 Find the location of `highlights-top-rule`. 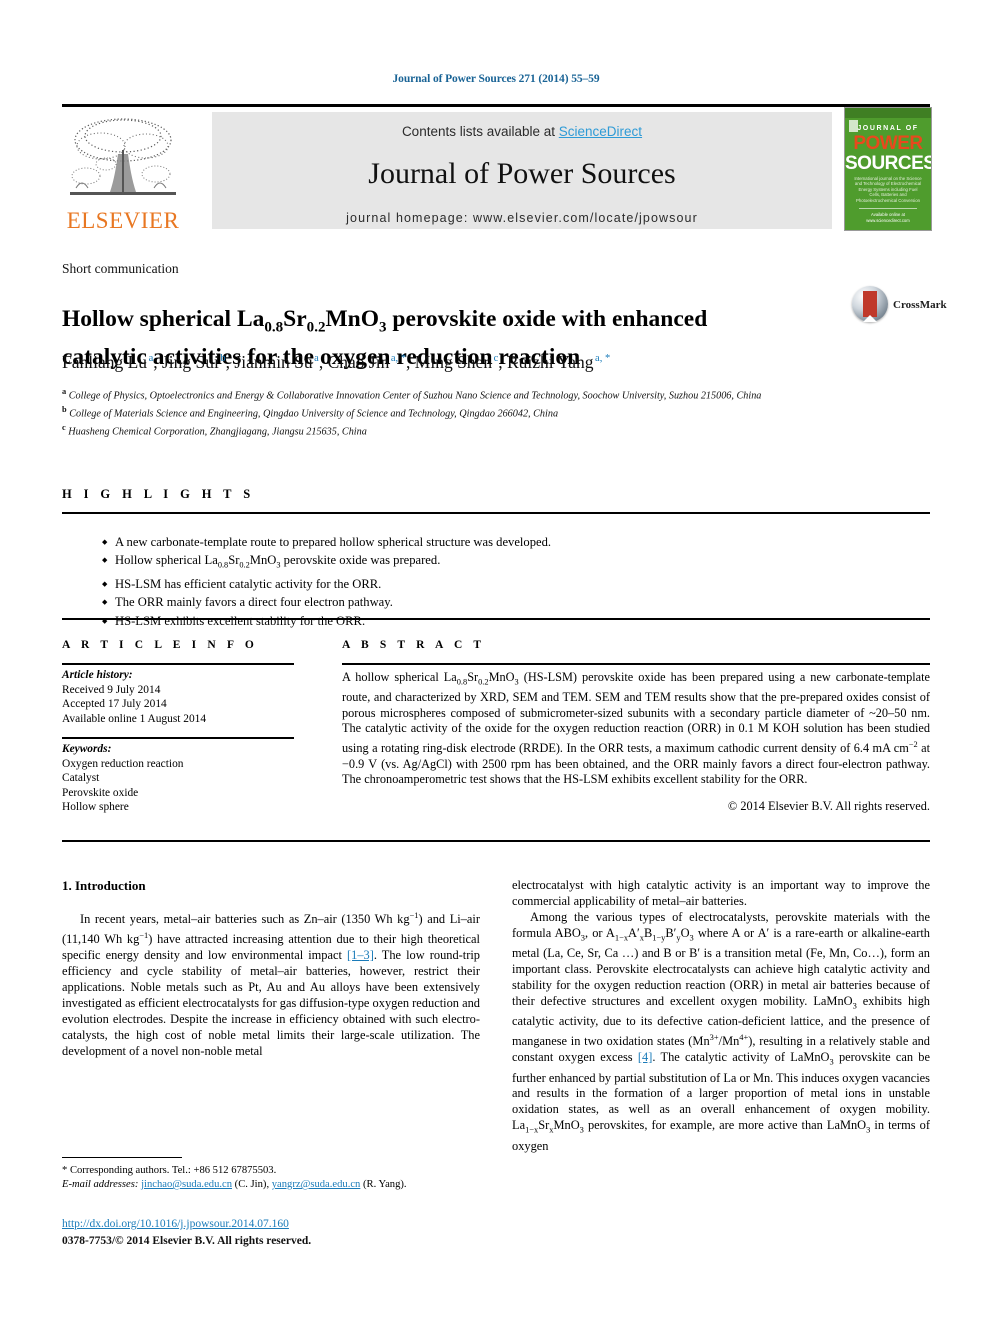

highlights-top-rule is located at coordinates (496, 513).